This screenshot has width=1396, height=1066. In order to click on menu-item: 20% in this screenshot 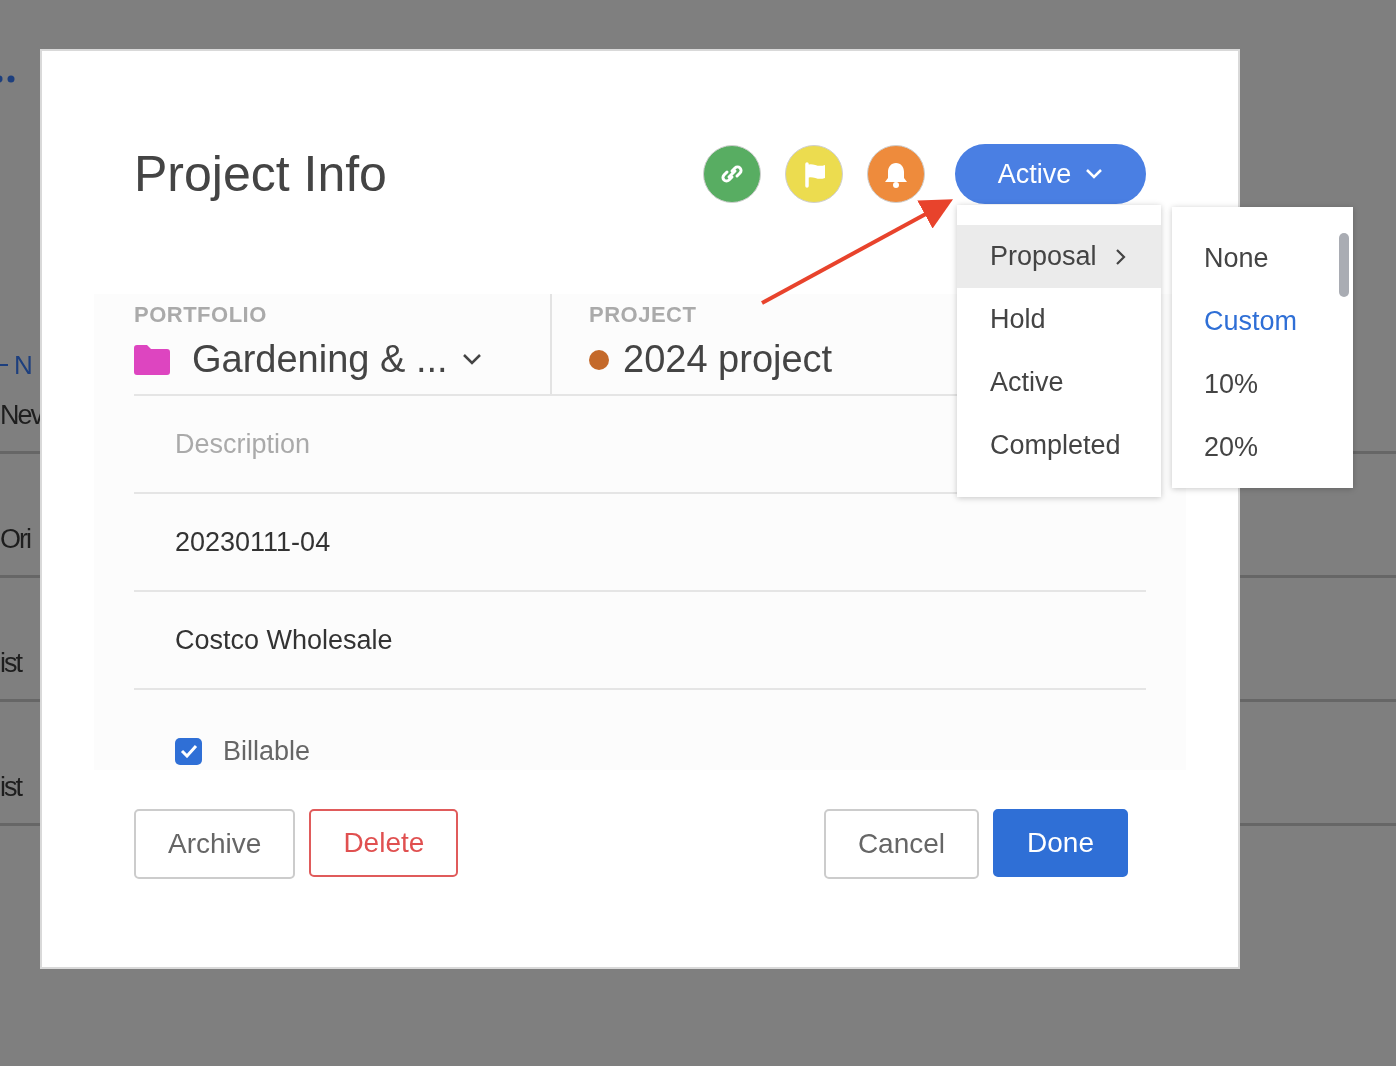, I will do `click(1262, 447)`.